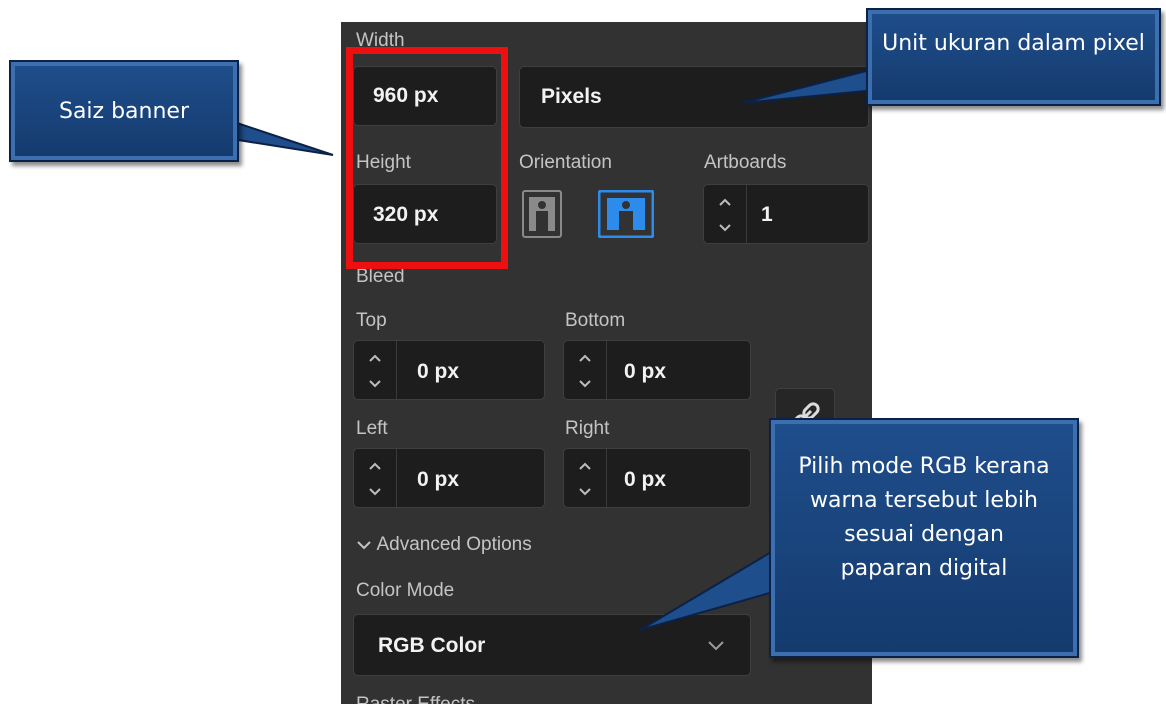 The image size is (1166, 704). I want to click on orientation-label: Orientation, so click(565, 162).